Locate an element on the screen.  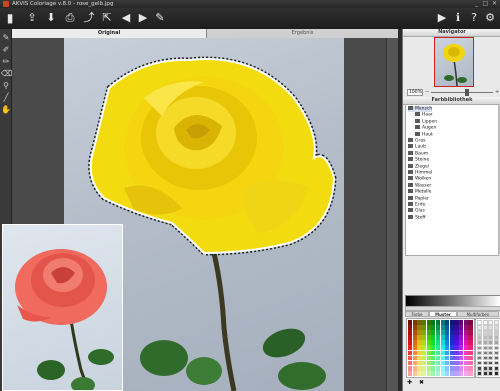
maximize-button: □ is located at coordinates (485, 4).